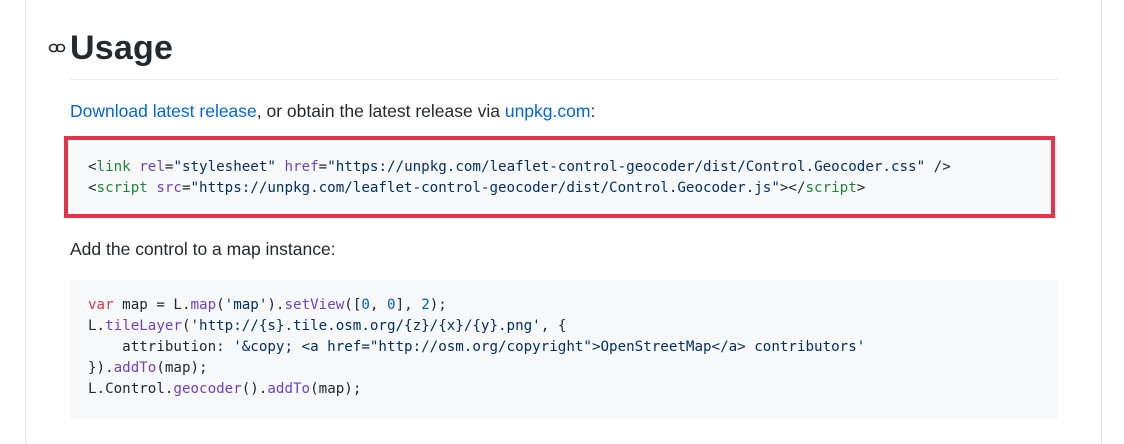 This screenshot has width=1124, height=444. What do you see at coordinates (548, 111) in the screenshot?
I see `unpkg-link: unpkg.com` at bounding box center [548, 111].